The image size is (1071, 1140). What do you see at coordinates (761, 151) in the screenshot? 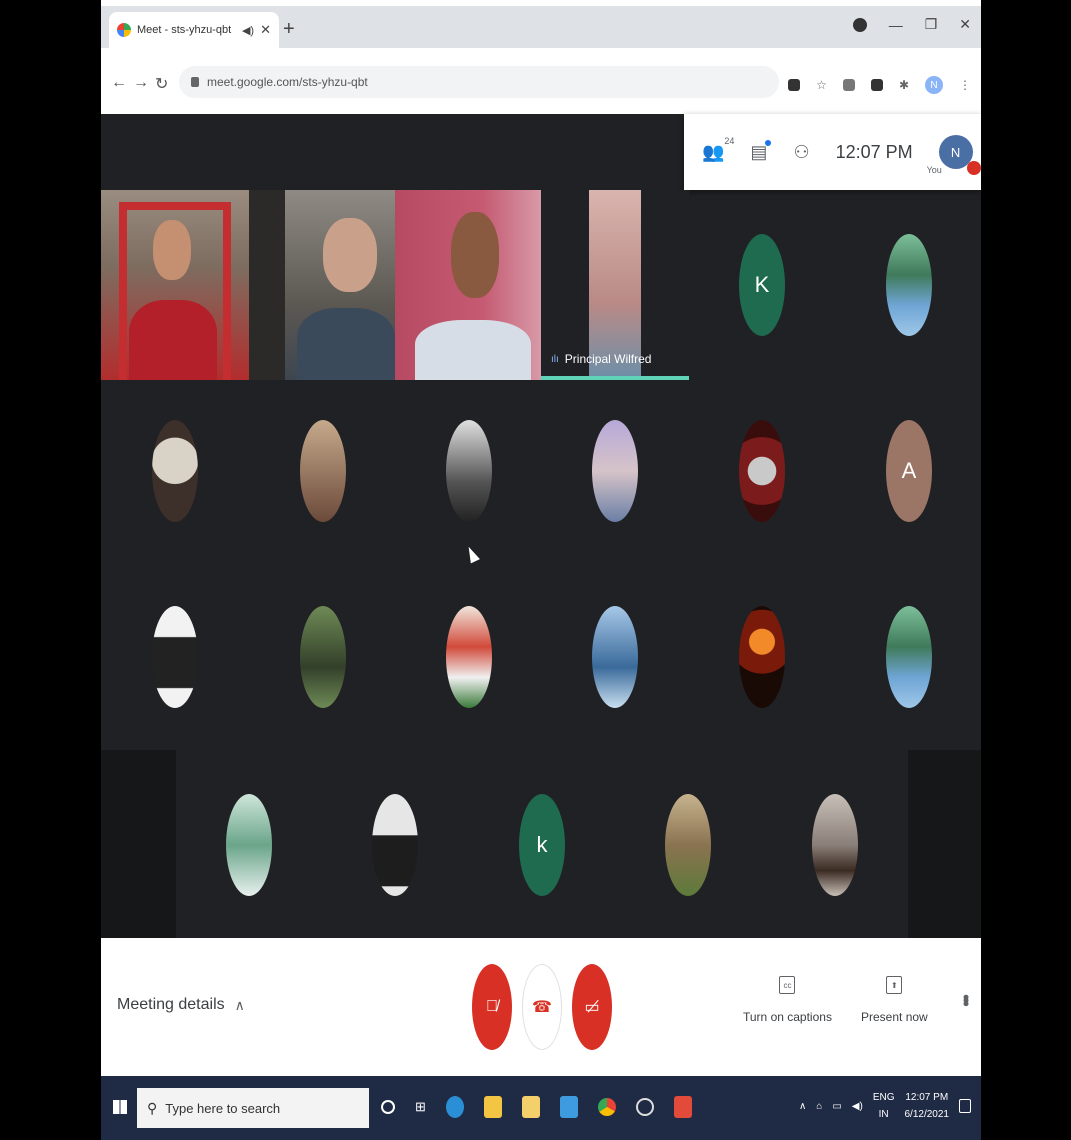
I see `chat-icon: ▤` at bounding box center [761, 151].